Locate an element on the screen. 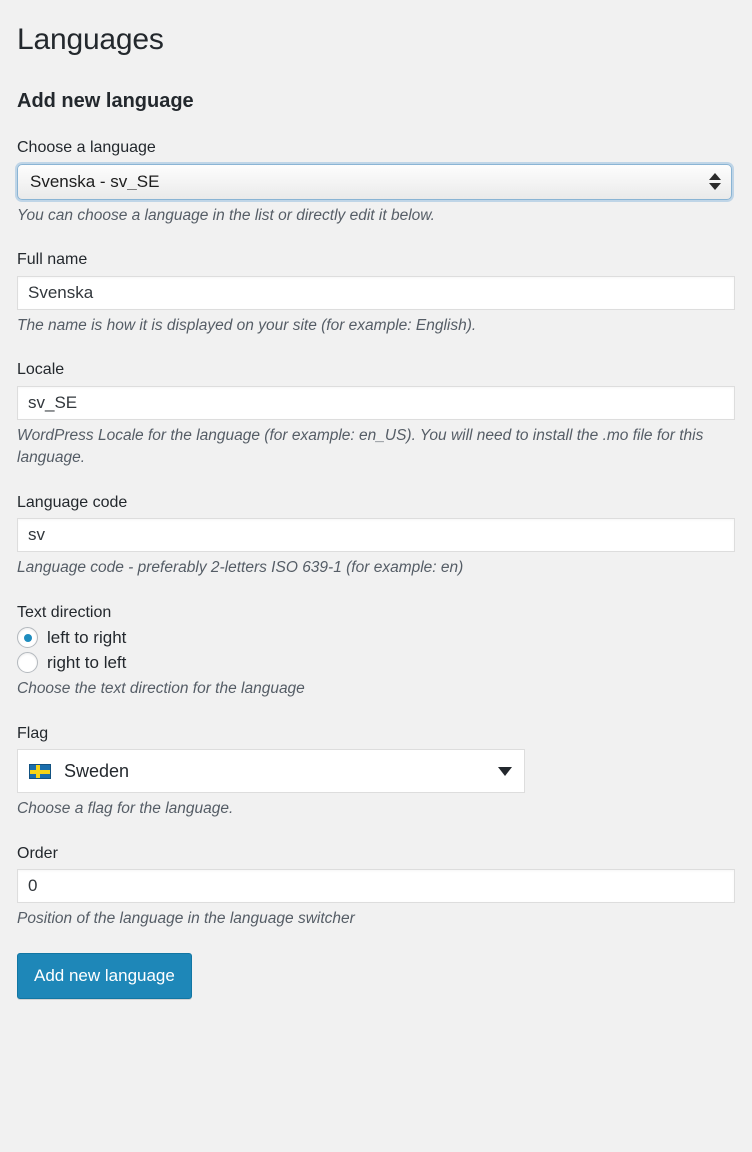 Image resolution: width=752 pixels, height=1152 pixels. order-input is located at coordinates (376, 886).